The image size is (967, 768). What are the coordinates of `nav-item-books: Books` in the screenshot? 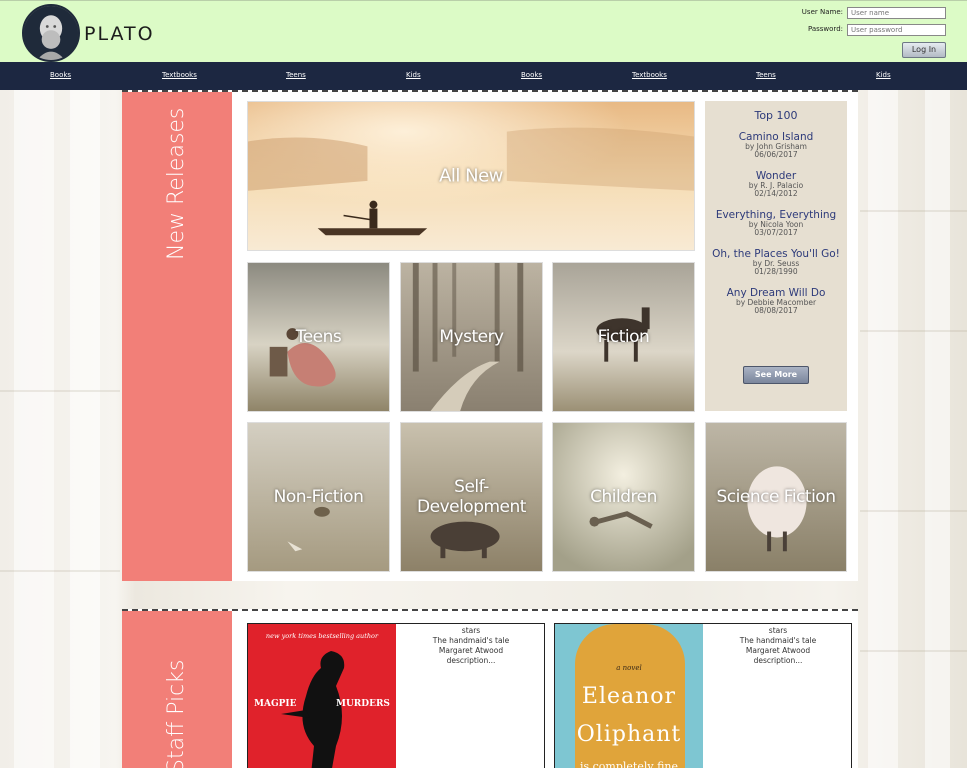 It's located at (60, 75).